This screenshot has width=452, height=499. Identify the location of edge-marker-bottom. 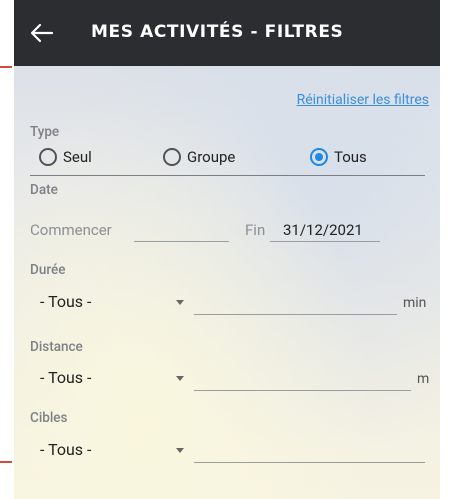
(6, 462).